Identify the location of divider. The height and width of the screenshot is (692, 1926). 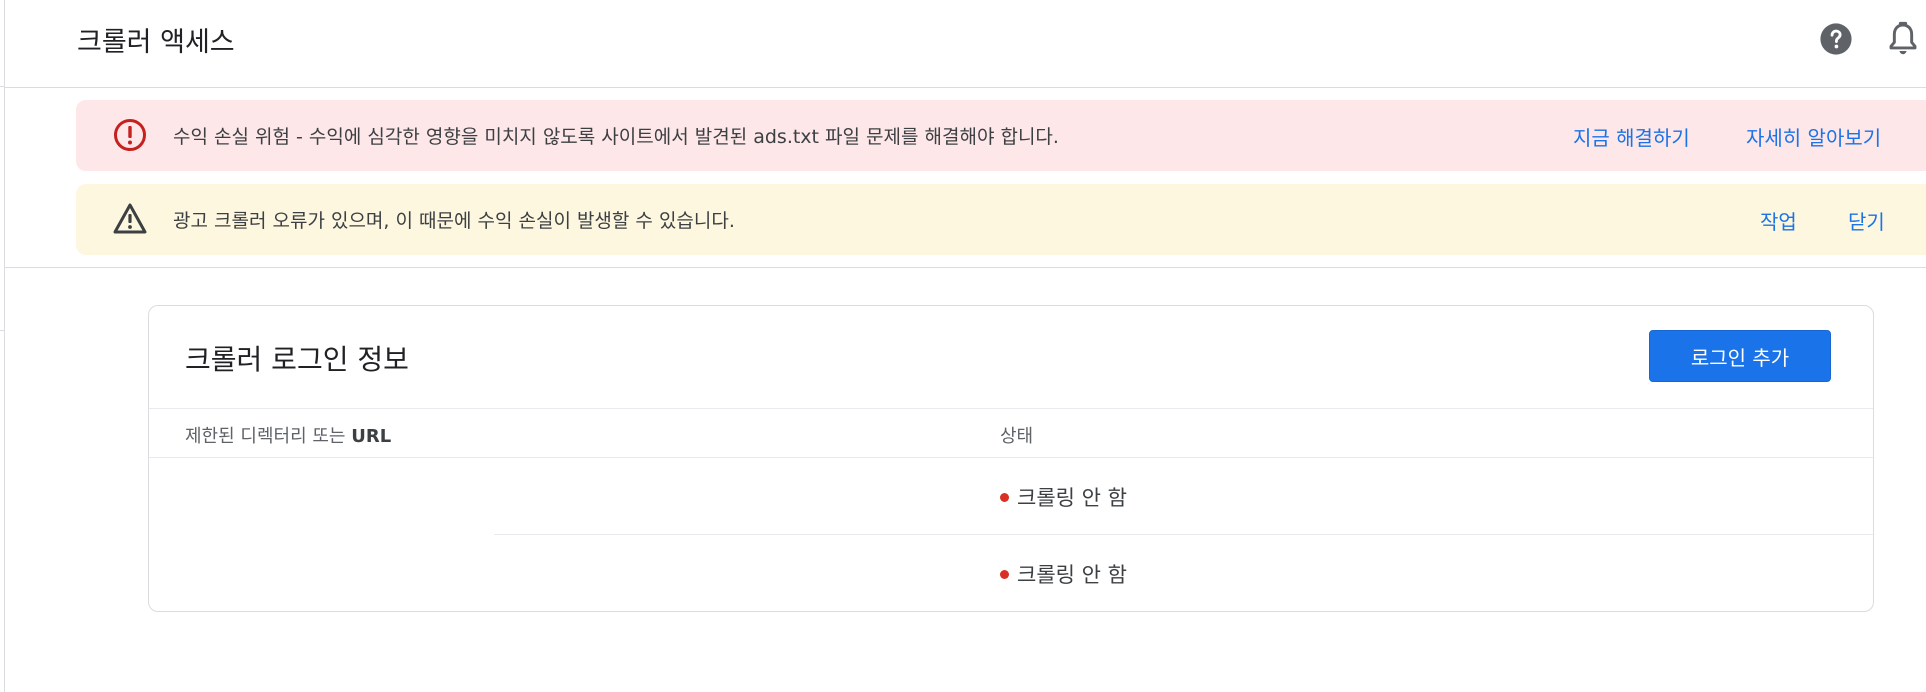
(1011, 408).